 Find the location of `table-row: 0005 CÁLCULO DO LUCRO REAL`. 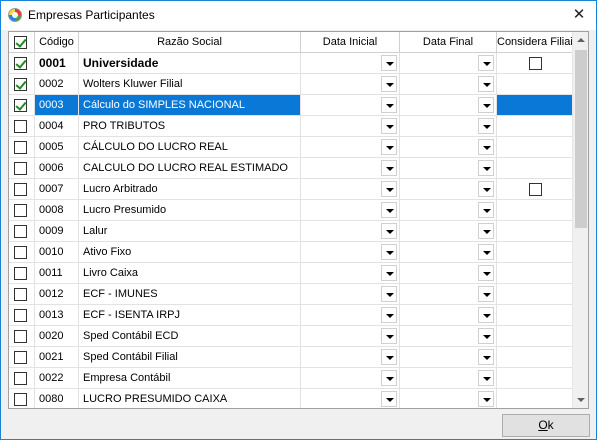

table-row: 0005 CÁLCULO DO LUCRO REAL is located at coordinates (291, 147).